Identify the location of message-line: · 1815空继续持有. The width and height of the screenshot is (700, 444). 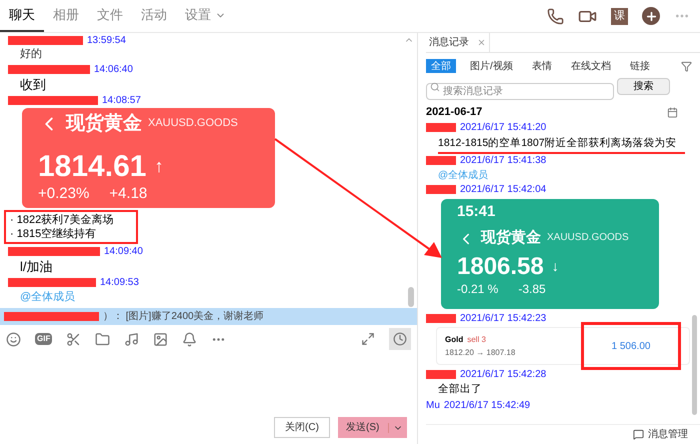
(54, 234).